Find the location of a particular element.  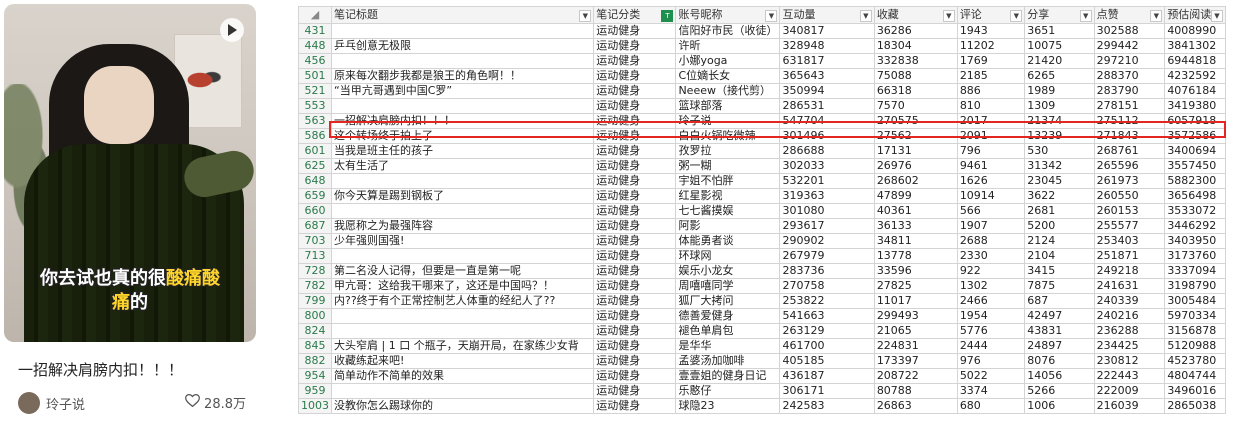

row-number: 586 is located at coordinates (315, 136).